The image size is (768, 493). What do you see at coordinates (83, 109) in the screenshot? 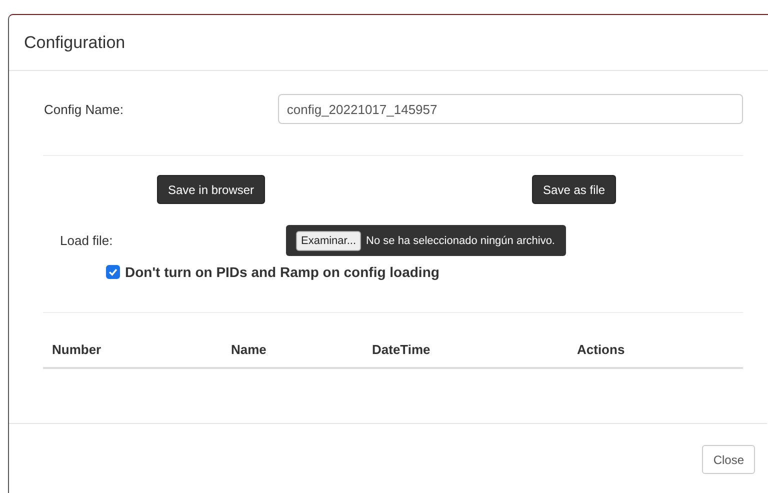
I see `config-name-label: Config Name:` at bounding box center [83, 109].